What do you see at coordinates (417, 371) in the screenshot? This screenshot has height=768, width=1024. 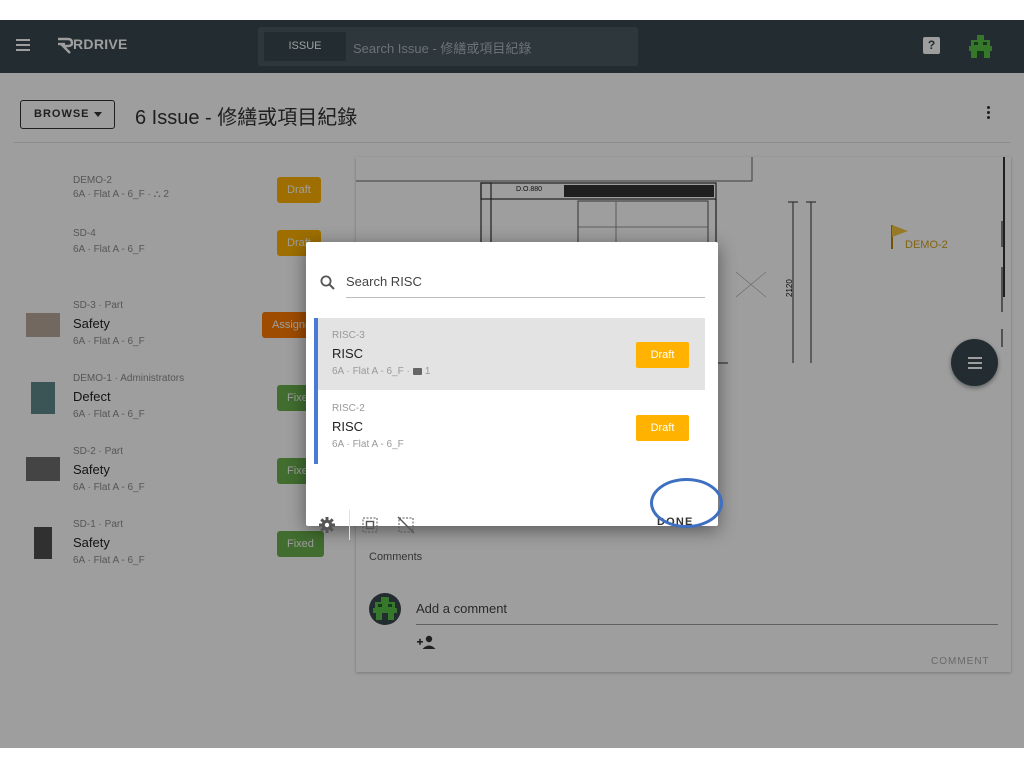 I see `folder-icon` at bounding box center [417, 371].